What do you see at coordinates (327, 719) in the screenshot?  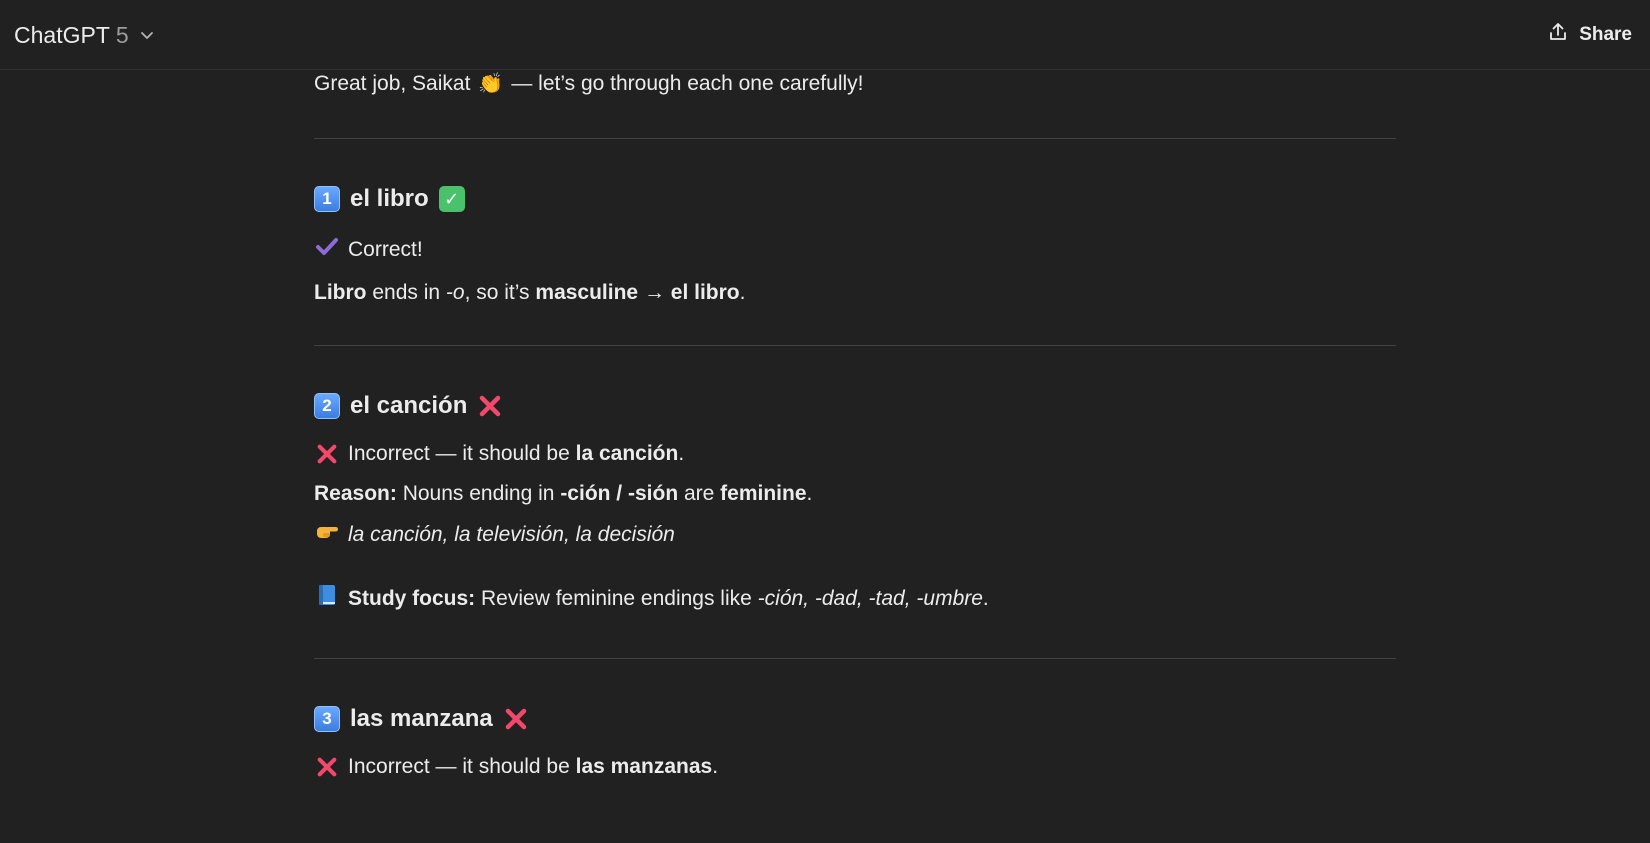 I see `keycap-3-icon: 3` at bounding box center [327, 719].